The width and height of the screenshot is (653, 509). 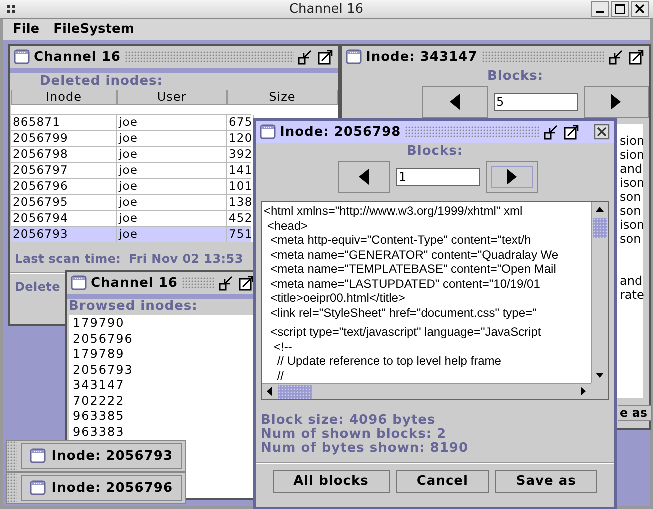 I want to click on app-menu-icon, so click(x=11, y=9).